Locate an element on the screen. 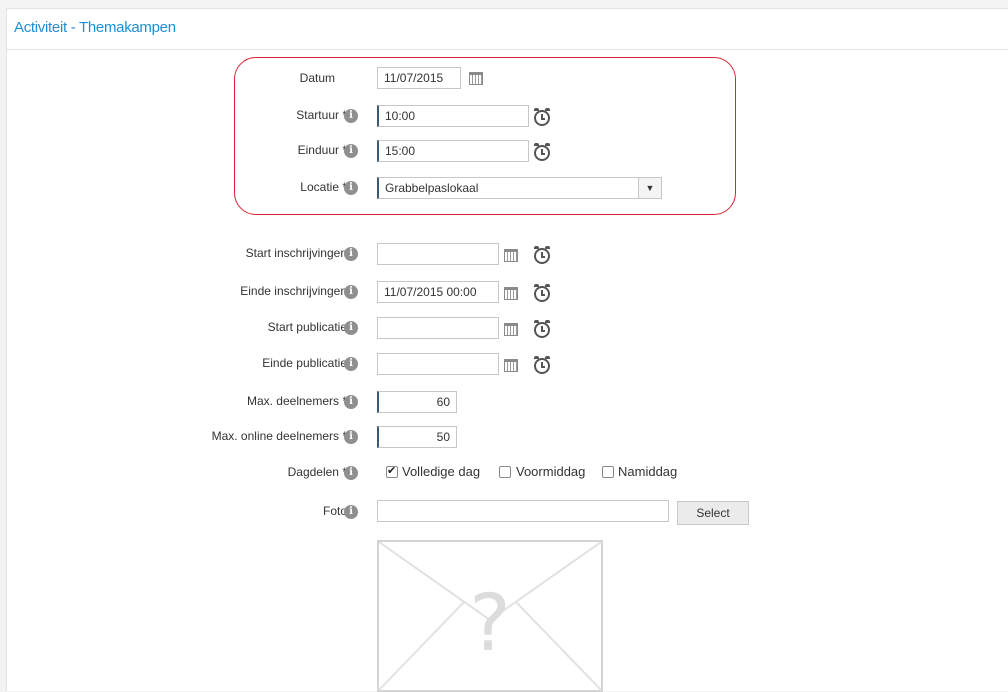 The image size is (1008, 692). volledige-dag-label: Volledige dag is located at coordinates (441, 472).